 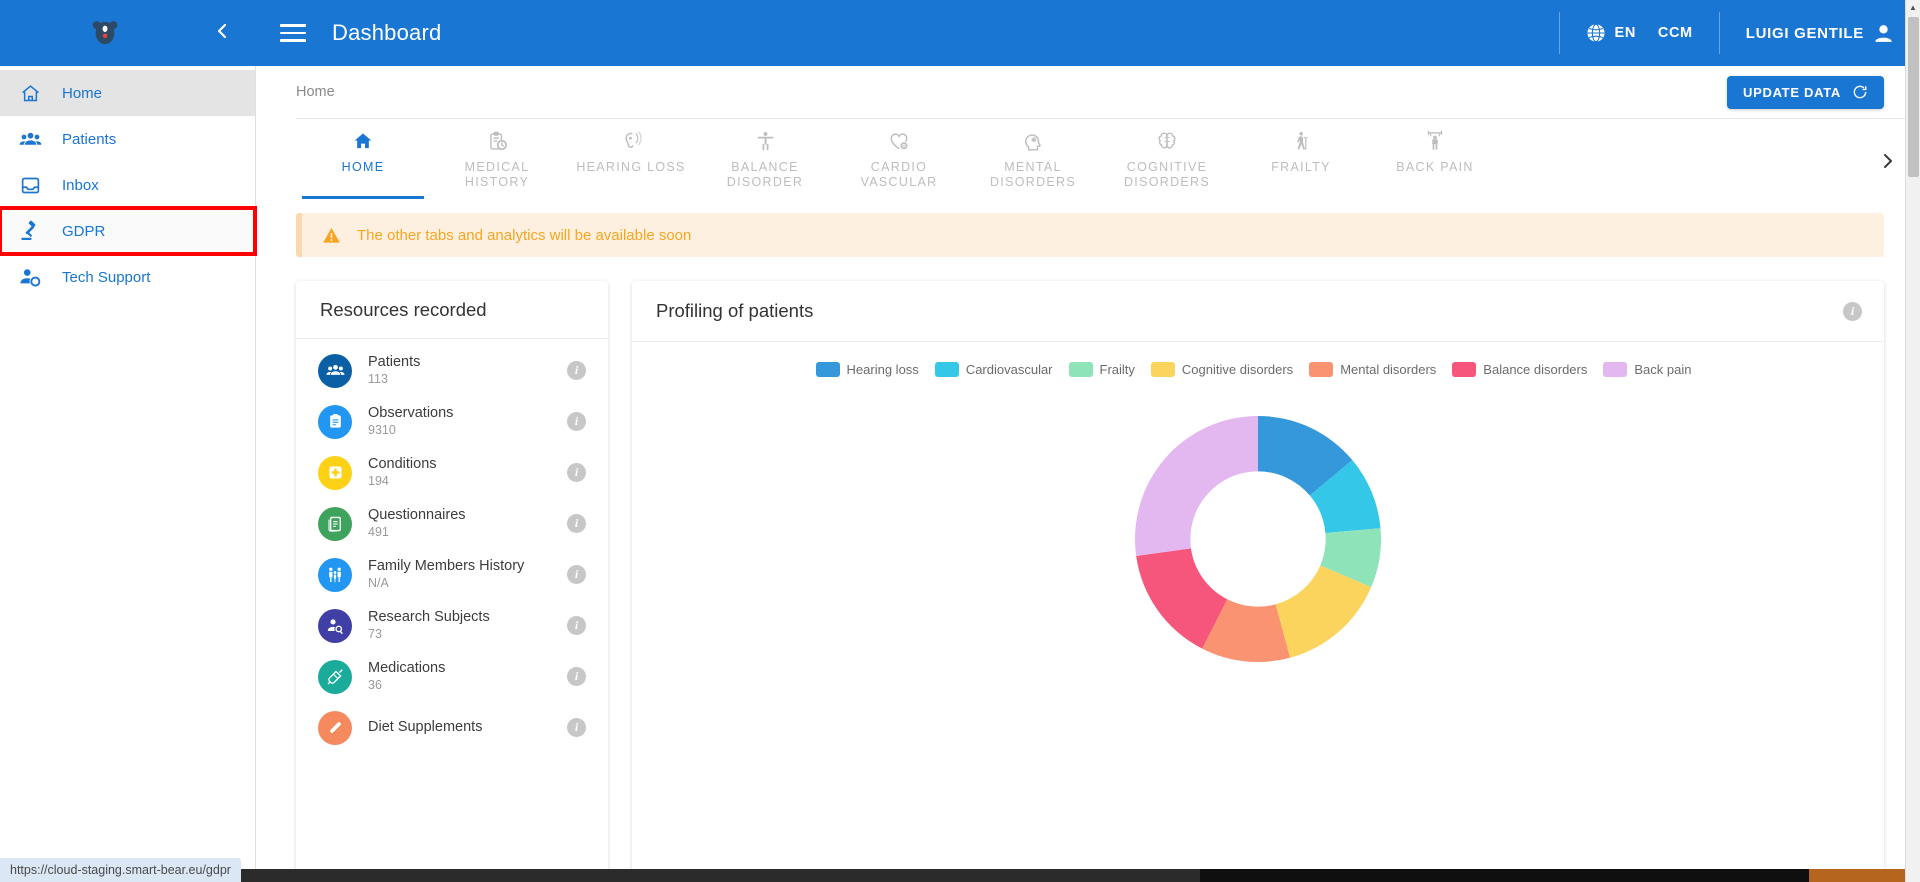 I want to click on locale-group: EN CCM, so click(x=1639, y=33).